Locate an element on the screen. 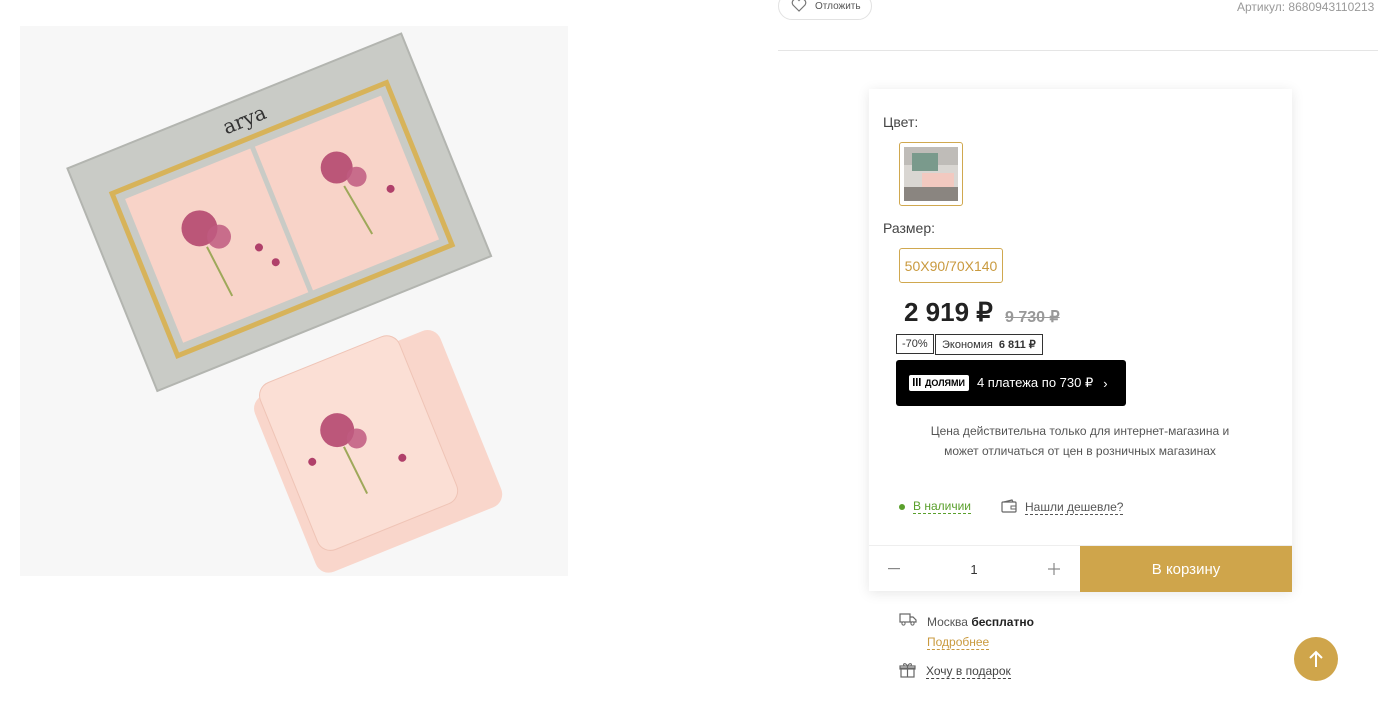 Image resolution: width=1378 pixels, height=701 pixels. delivery-more-link: Подробнее is located at coordinates (958, 642).